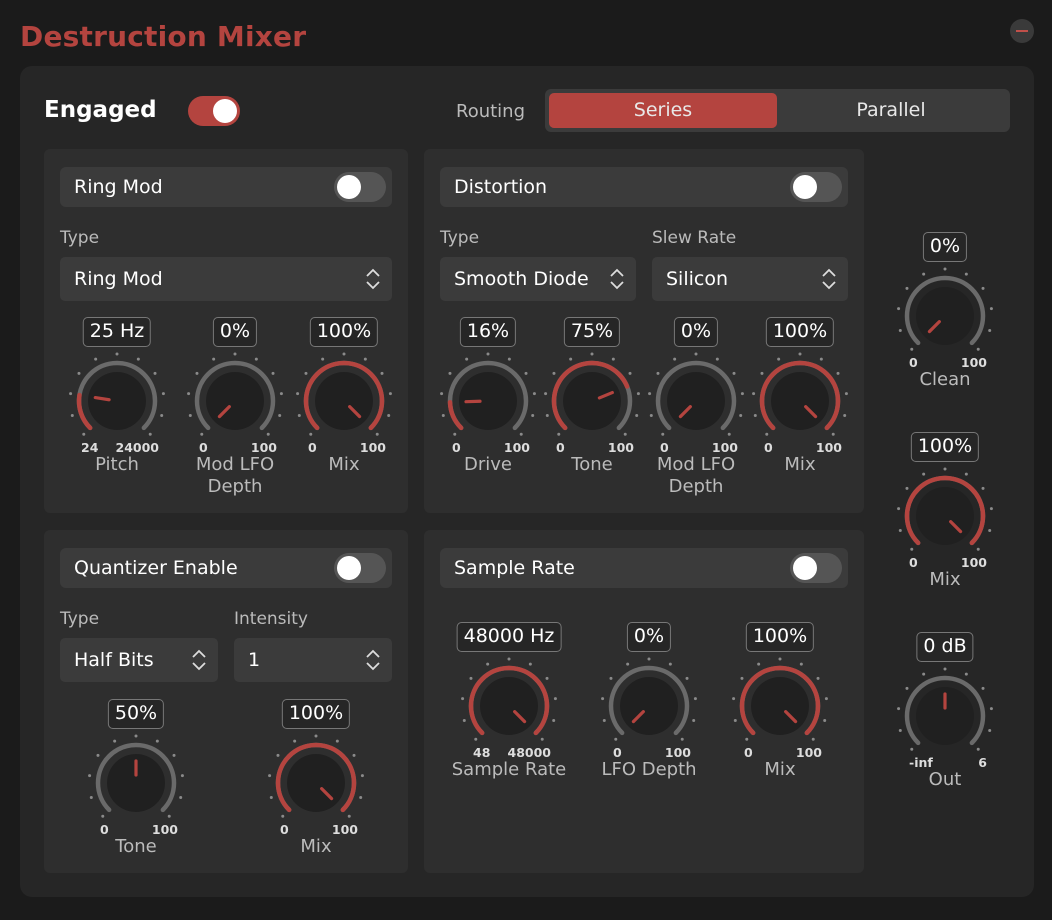 Image resolution: width=1052 pixels, height=920 pixels. I want to click on knob-label: LFO Depth, so click(649, 769).